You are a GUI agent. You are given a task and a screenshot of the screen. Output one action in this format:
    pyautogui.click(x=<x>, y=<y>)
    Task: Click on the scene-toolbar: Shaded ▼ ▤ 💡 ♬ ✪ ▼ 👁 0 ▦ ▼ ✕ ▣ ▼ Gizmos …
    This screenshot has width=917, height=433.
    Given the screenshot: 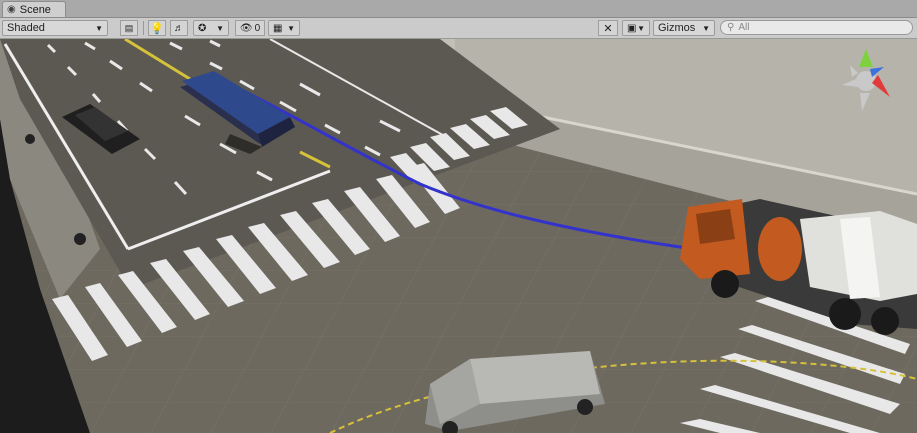 What is the action you would take?
    pyautogui.click(x=458, y=28)
    